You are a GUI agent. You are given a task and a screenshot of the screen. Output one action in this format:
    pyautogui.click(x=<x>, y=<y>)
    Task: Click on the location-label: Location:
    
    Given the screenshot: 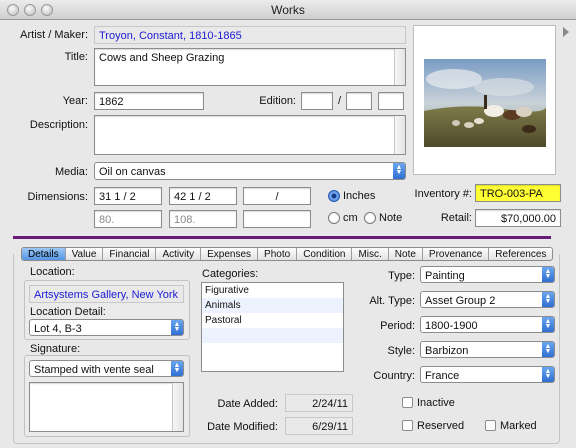 What is the action you would take?
    pyautogui.click(x=52, y=272)
    